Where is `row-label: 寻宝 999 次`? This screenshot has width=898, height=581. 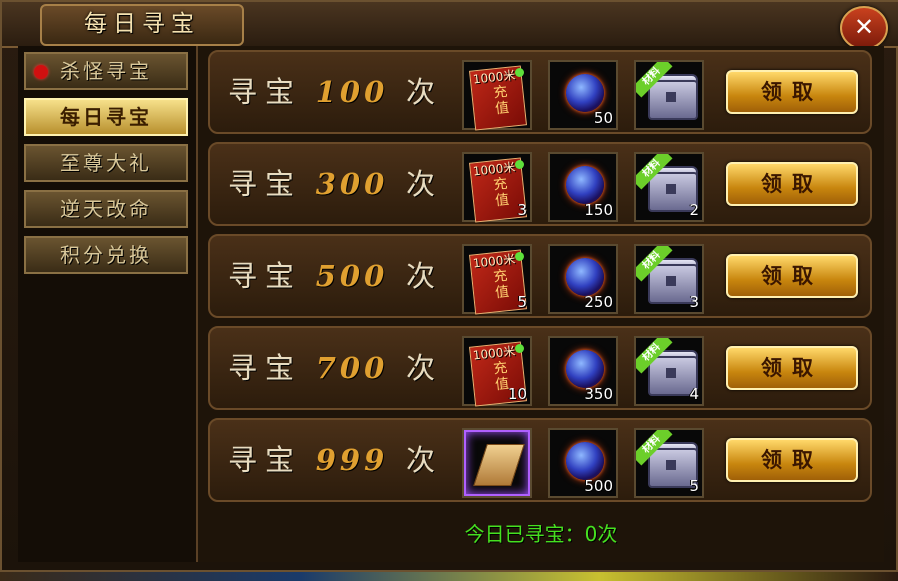
row-label: 寻宝 999 次 is located at coordinates (331, 460).